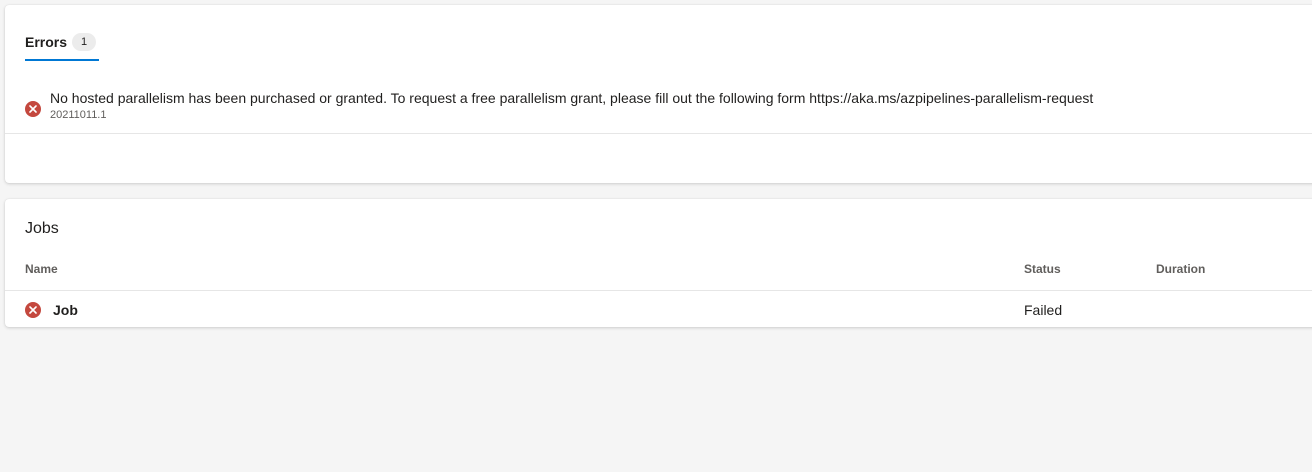 Image resolution: width=1312 pixels, height=472 pixels. Describe the element at coordinates (1042, 269) in the screenshot. I see `column-header-status: Status` at that location.